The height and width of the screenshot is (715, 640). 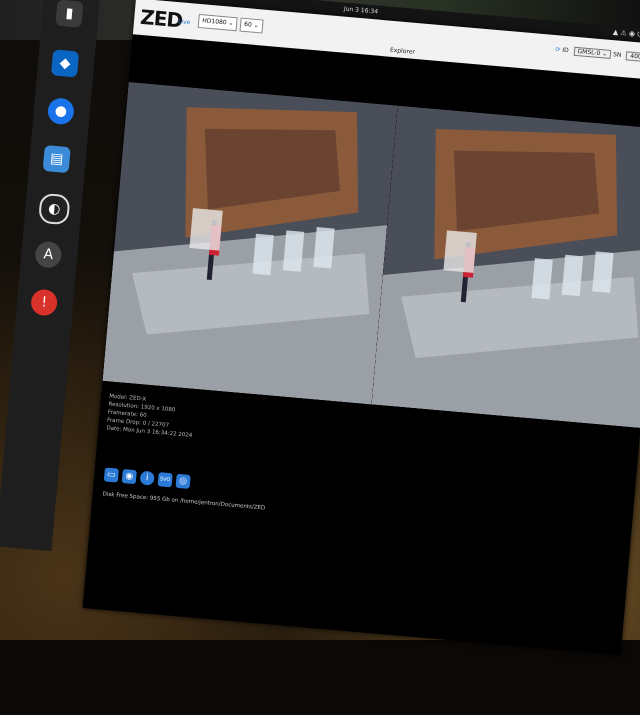 What do you see at coordinates (632, 57) in the screenshot?
I see `serial-number-field: 40000000` at bounding box center [632, 57].